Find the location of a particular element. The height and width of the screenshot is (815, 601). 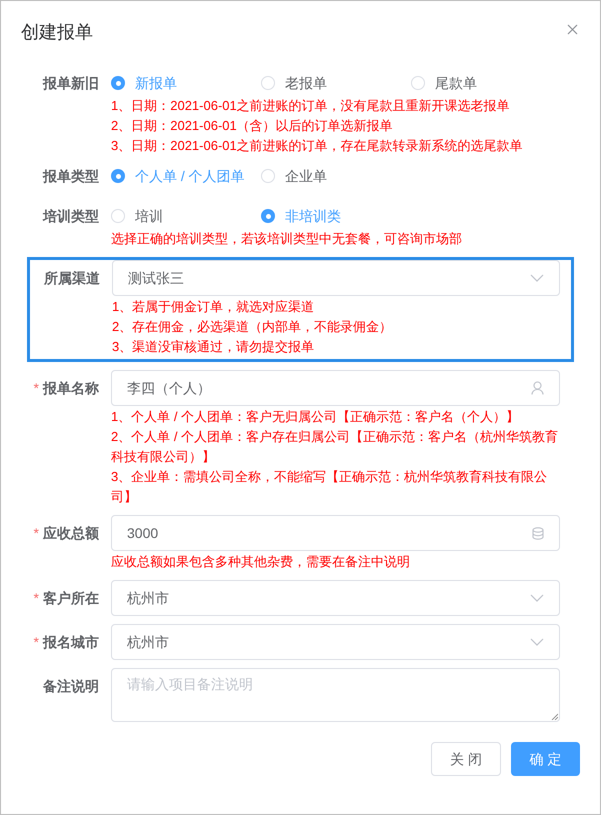

hint-text: 应收总额如果包含多种其他杂费，需要在备注中说明 is located at coordinates (261, 562).